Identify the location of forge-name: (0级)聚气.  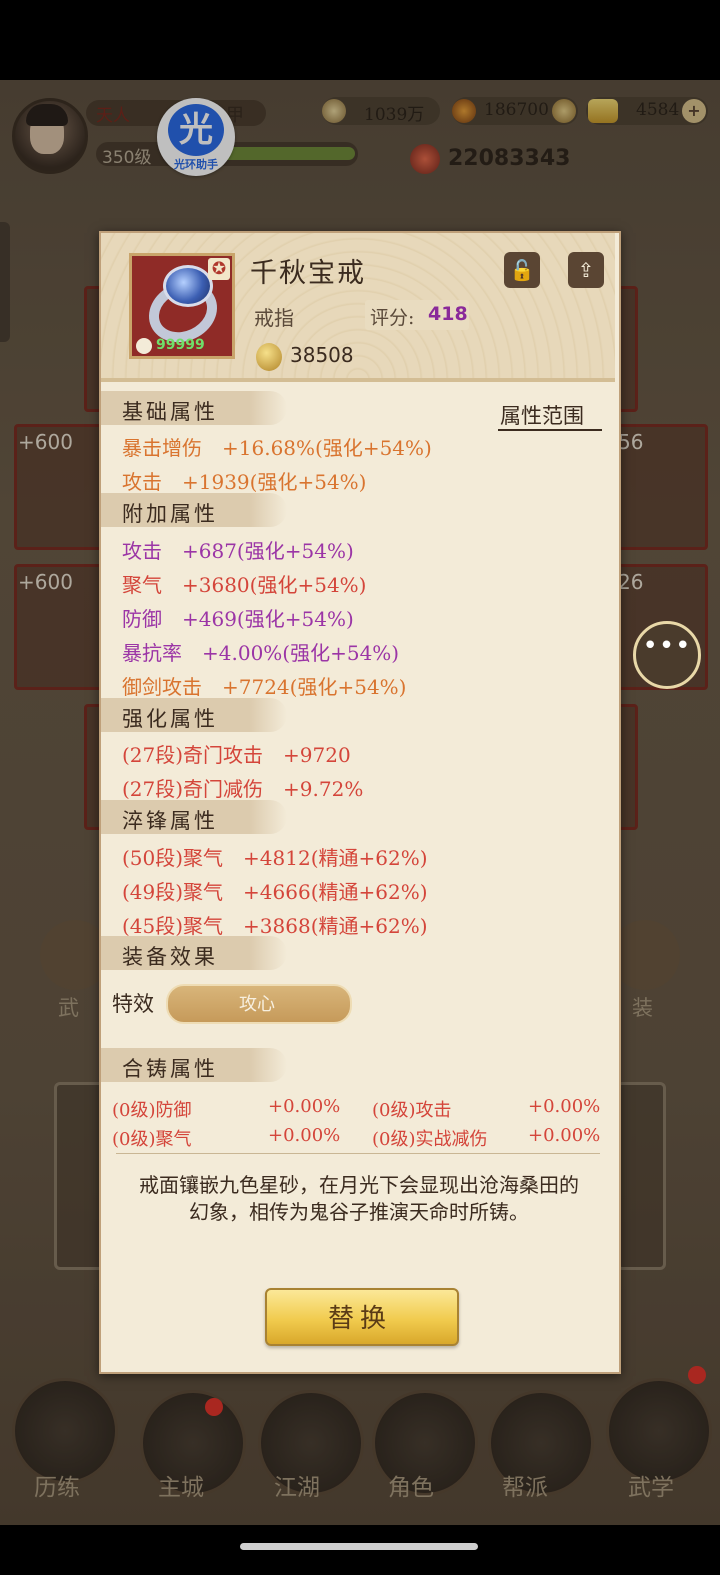
(152, 1139).